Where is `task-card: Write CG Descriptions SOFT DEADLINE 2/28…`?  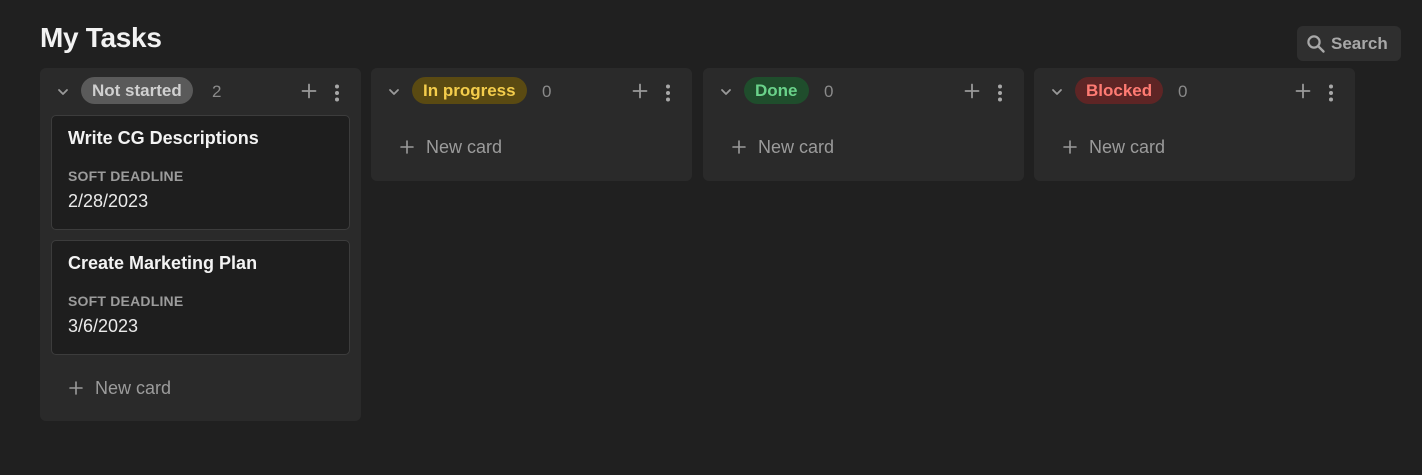
task-card: Write CG Descriptions SOFT DEADLINE 2/28… is located at coordinates (200, 172).